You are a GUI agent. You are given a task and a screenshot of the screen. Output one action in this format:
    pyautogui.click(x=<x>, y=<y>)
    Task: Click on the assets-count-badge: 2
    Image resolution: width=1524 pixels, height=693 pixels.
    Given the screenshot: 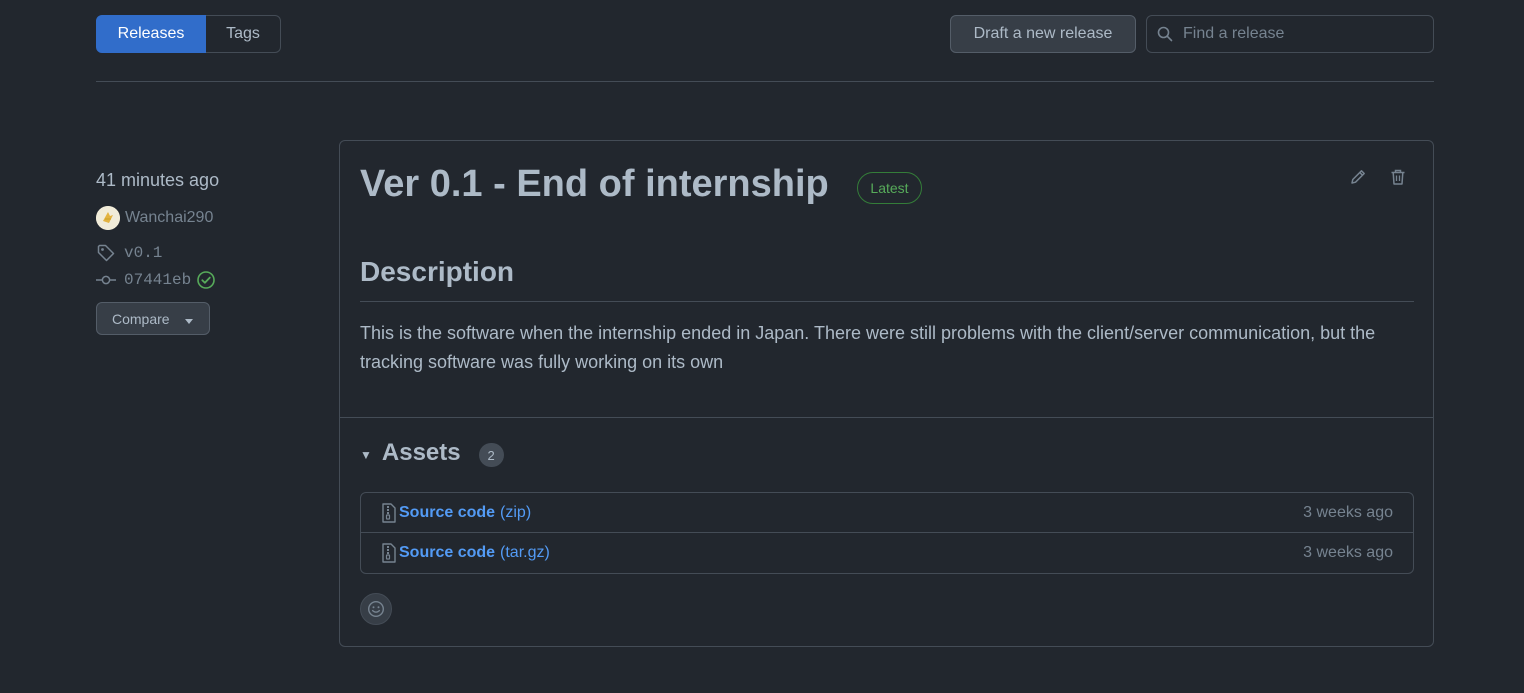 What is the action you would take?
    pyautogui.click(x=491, y=455)
    